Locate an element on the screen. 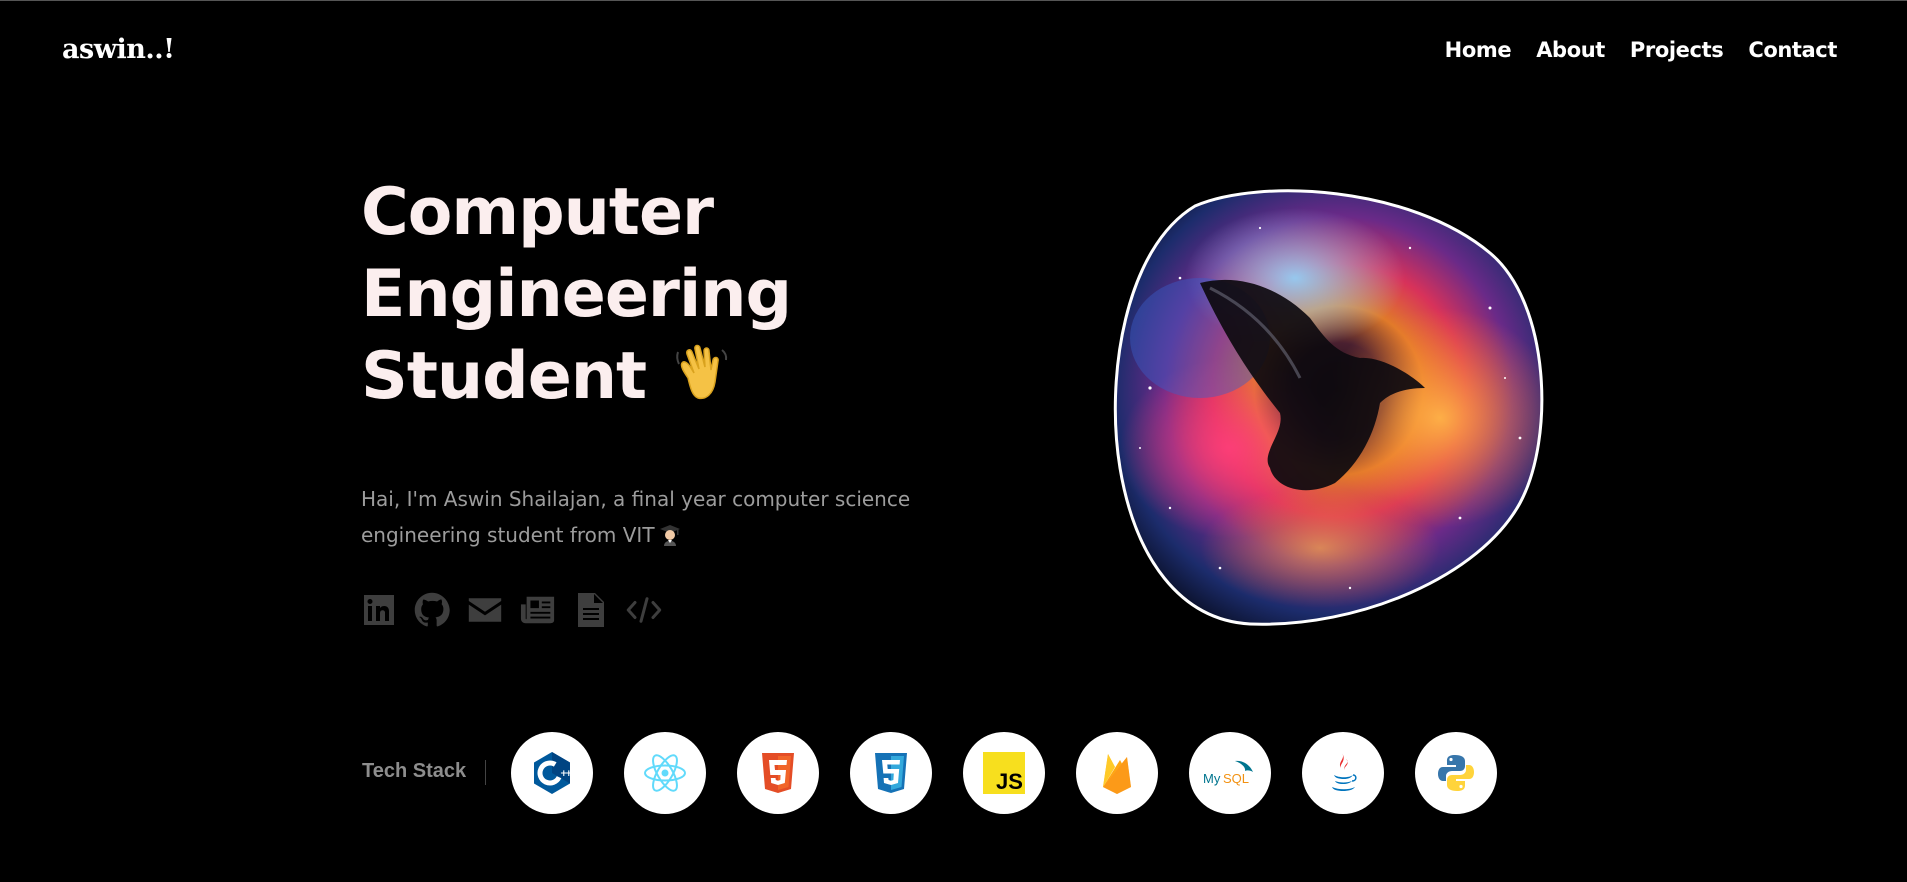 The height and width of the screenshot is (882, 1907). nav-contact-link: Contact is located at coordinates (1792, 50).